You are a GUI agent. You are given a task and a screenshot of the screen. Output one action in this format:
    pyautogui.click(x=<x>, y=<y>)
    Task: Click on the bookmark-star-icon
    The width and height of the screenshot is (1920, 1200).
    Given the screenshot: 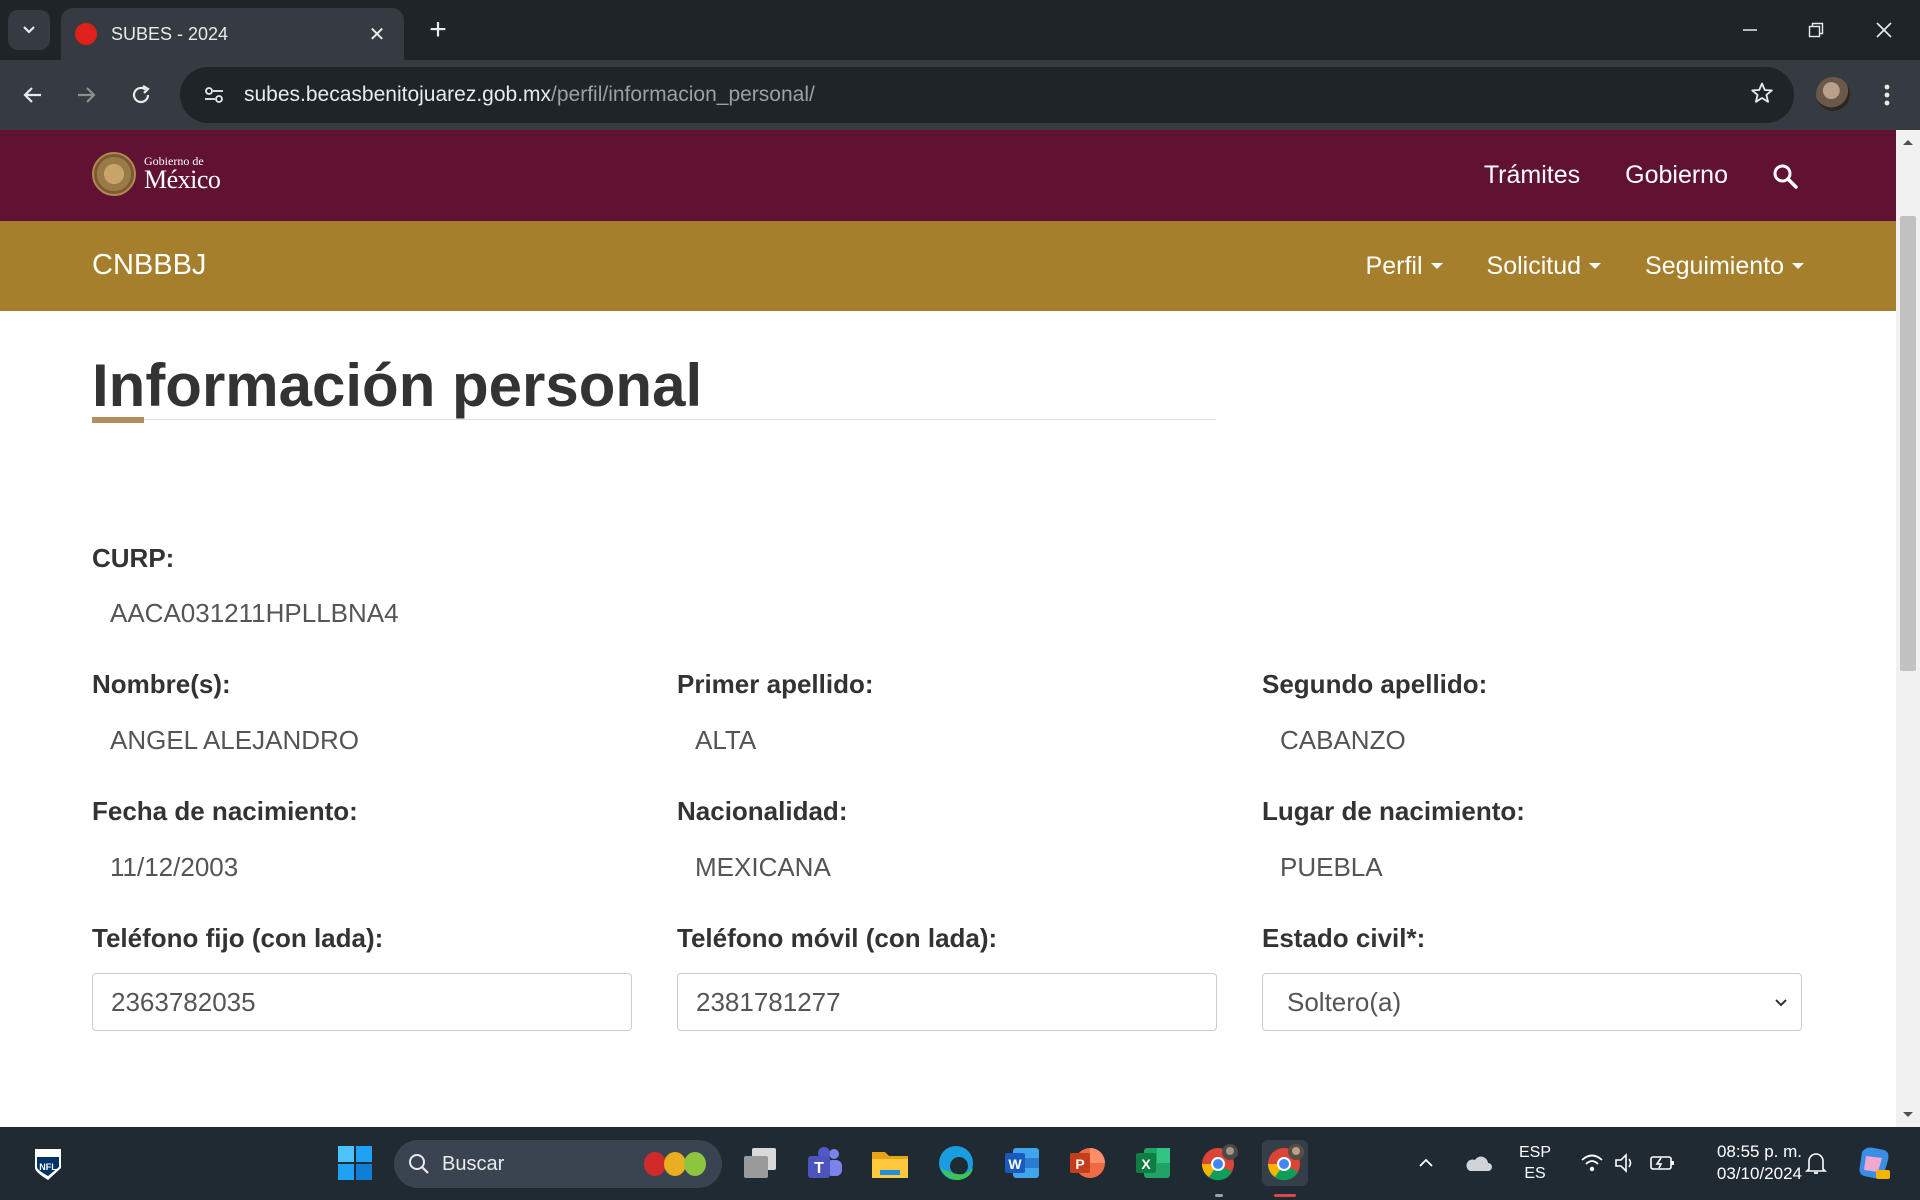 What is the action you would take?
    pyautogui.click(x=1762, y=95)
    